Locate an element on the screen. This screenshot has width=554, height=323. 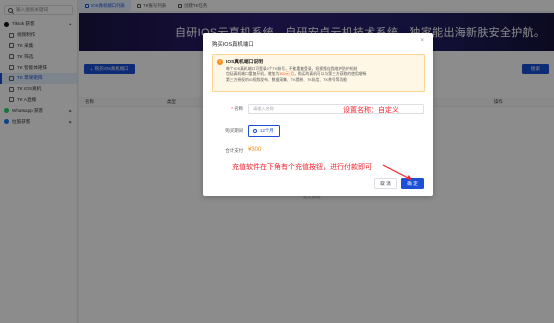
arrow-annotation is located at coordinates (397, 172).